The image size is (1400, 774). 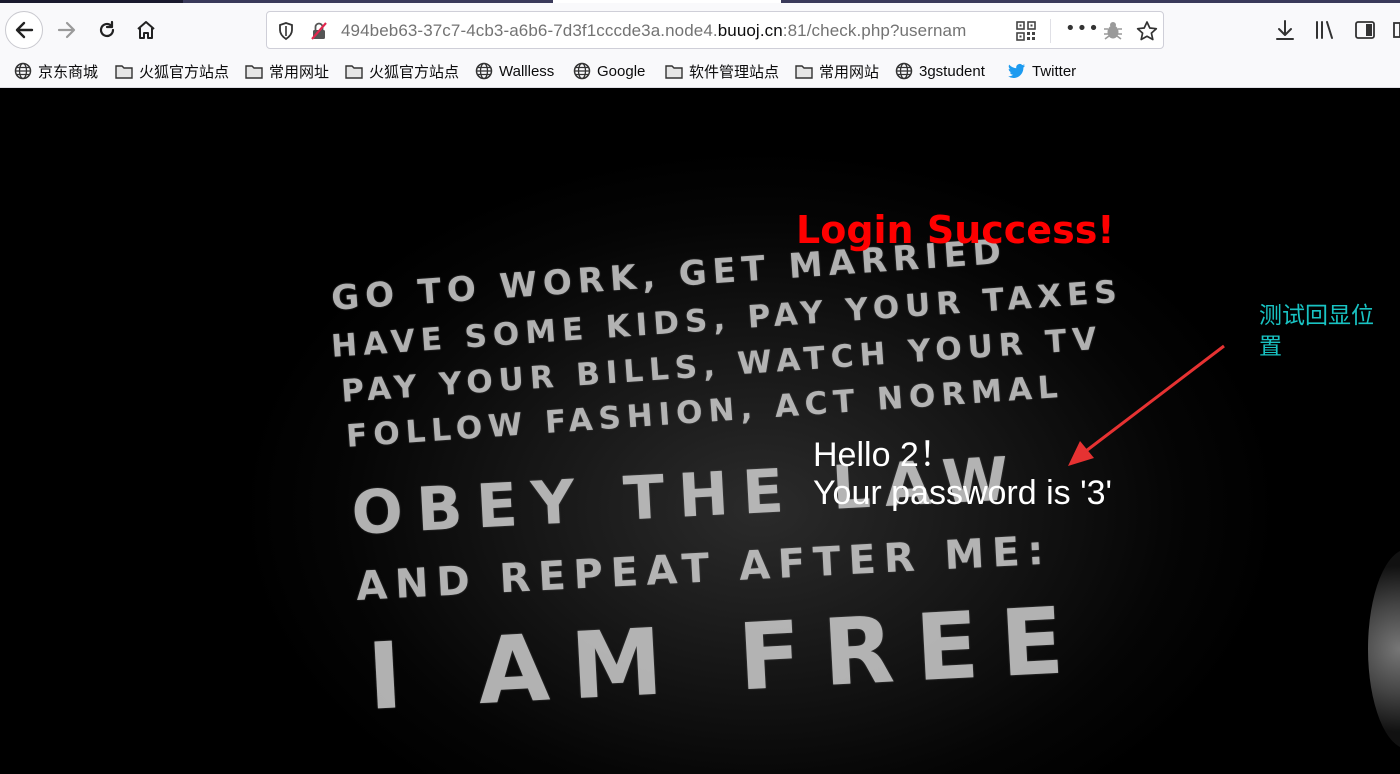 What do you see at coordinates (286, 31) in the screenshot?
I see `tracking-shield-icon` at bounding box center [286, 31].